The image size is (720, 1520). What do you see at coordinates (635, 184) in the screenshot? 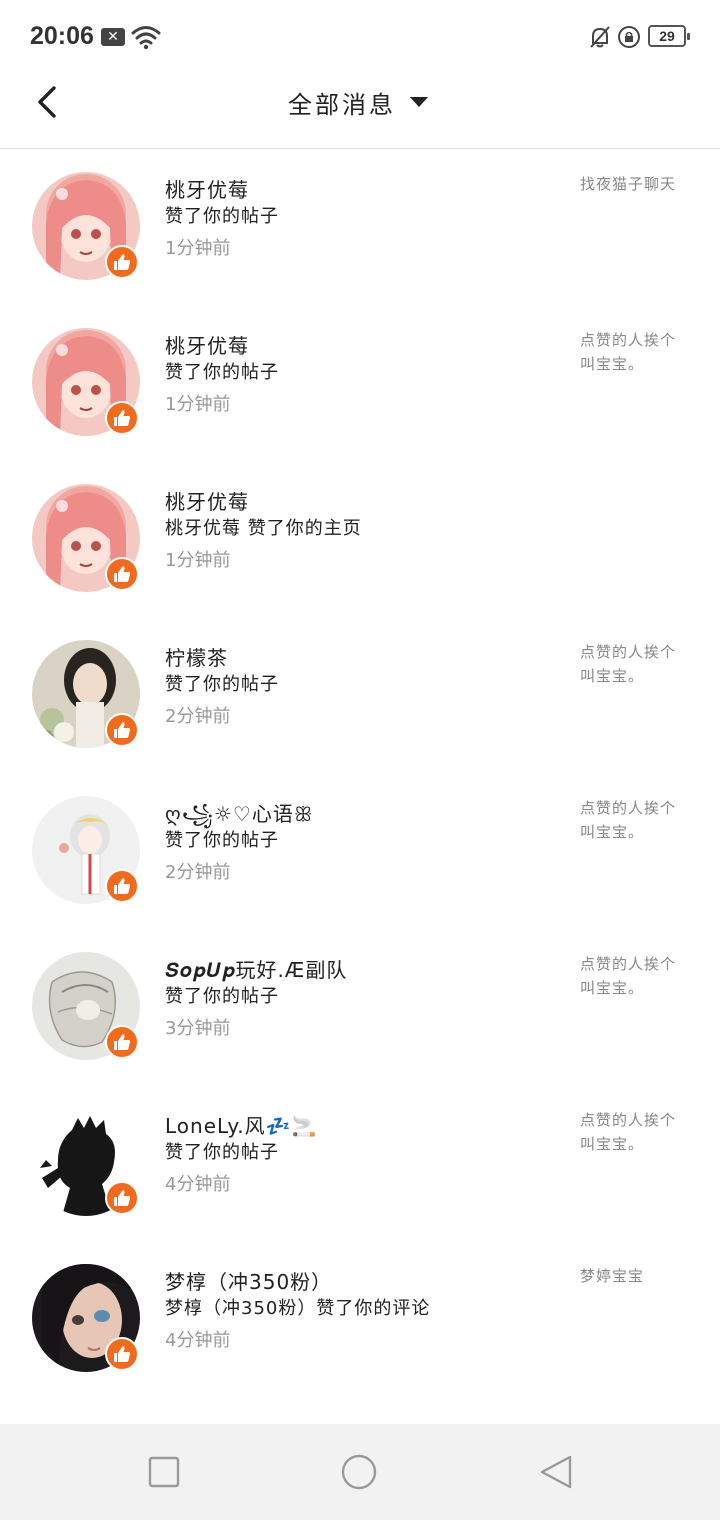
I see `post-preview: 找夜猫子聊天` at bounding box center [635, 184].